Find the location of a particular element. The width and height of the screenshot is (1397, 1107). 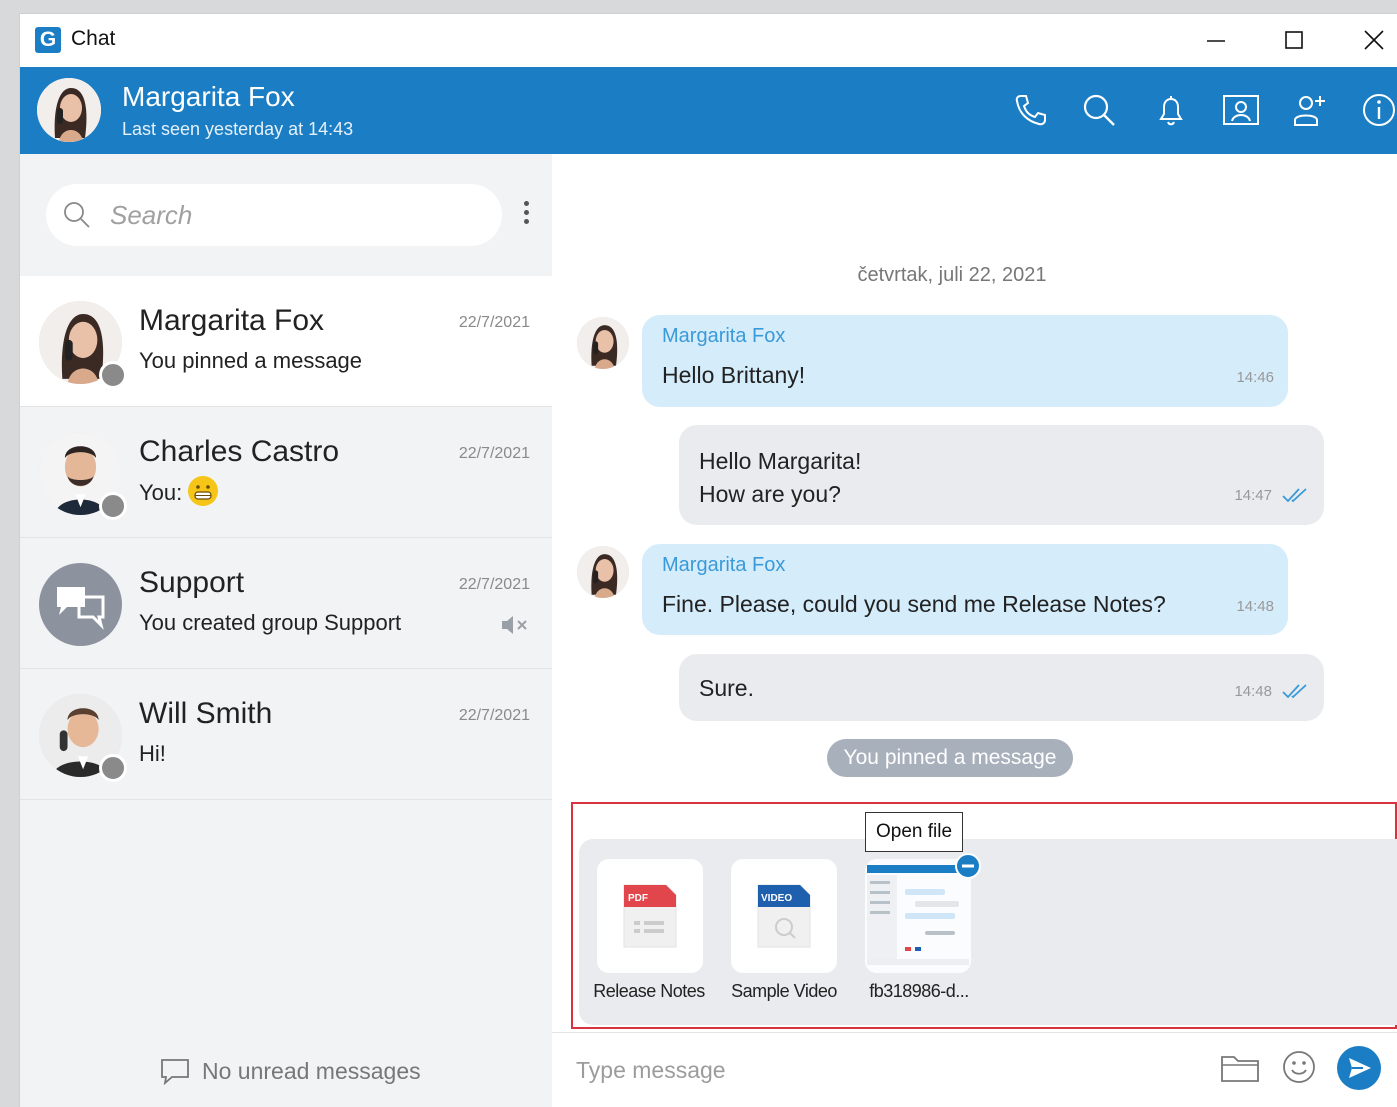

notifications-button is located at coordinates (1171, 110).